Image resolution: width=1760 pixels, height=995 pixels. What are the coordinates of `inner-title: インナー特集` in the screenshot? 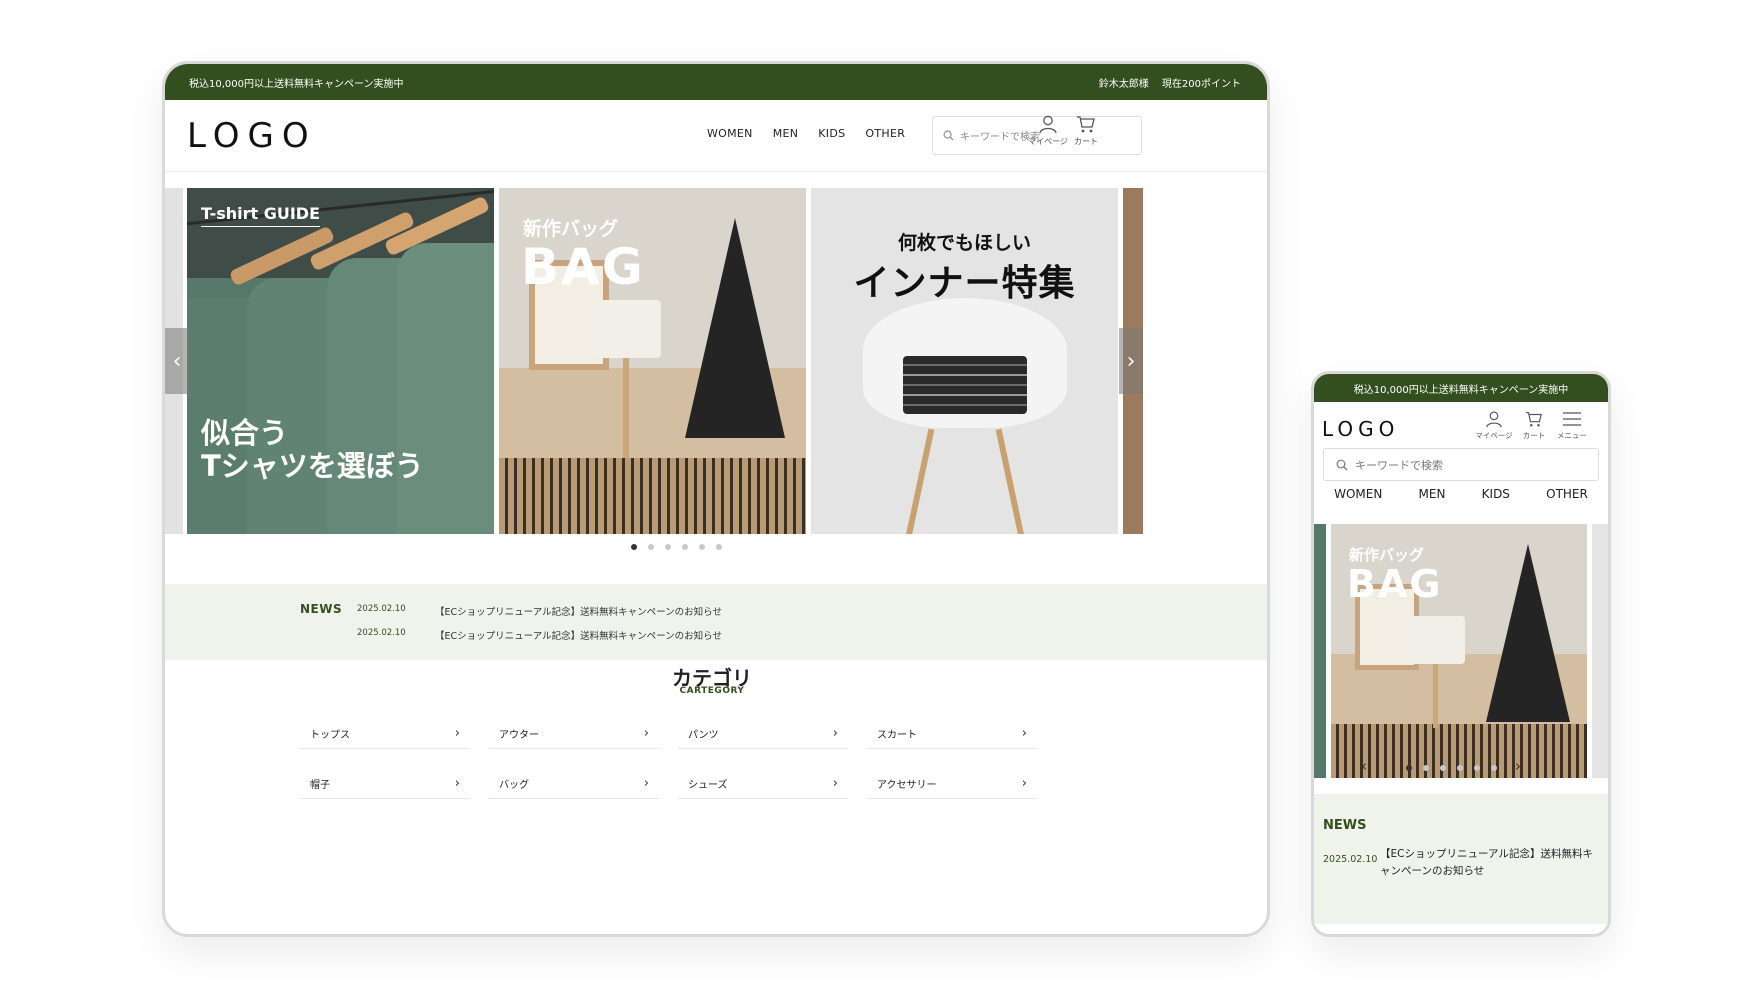 It's located at (964, 283).